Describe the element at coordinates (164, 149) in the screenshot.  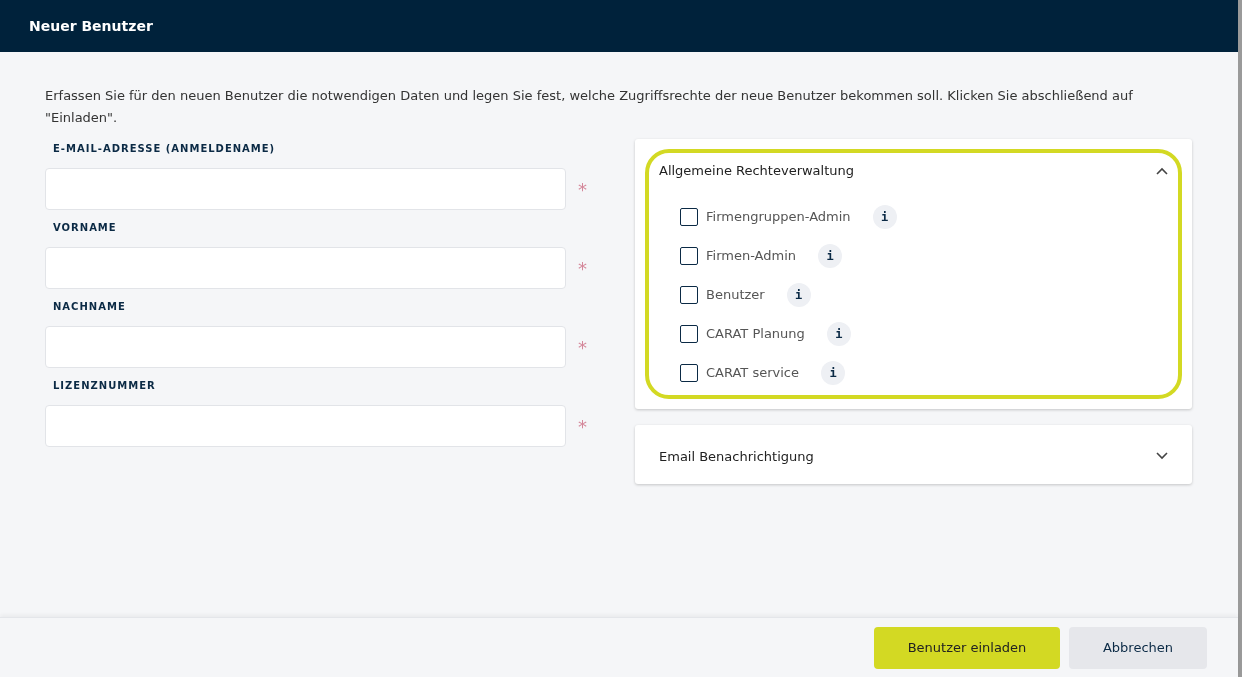
I see `field-label: E-MAIL-ADRESSE (ANMELDENAME)` at that location.